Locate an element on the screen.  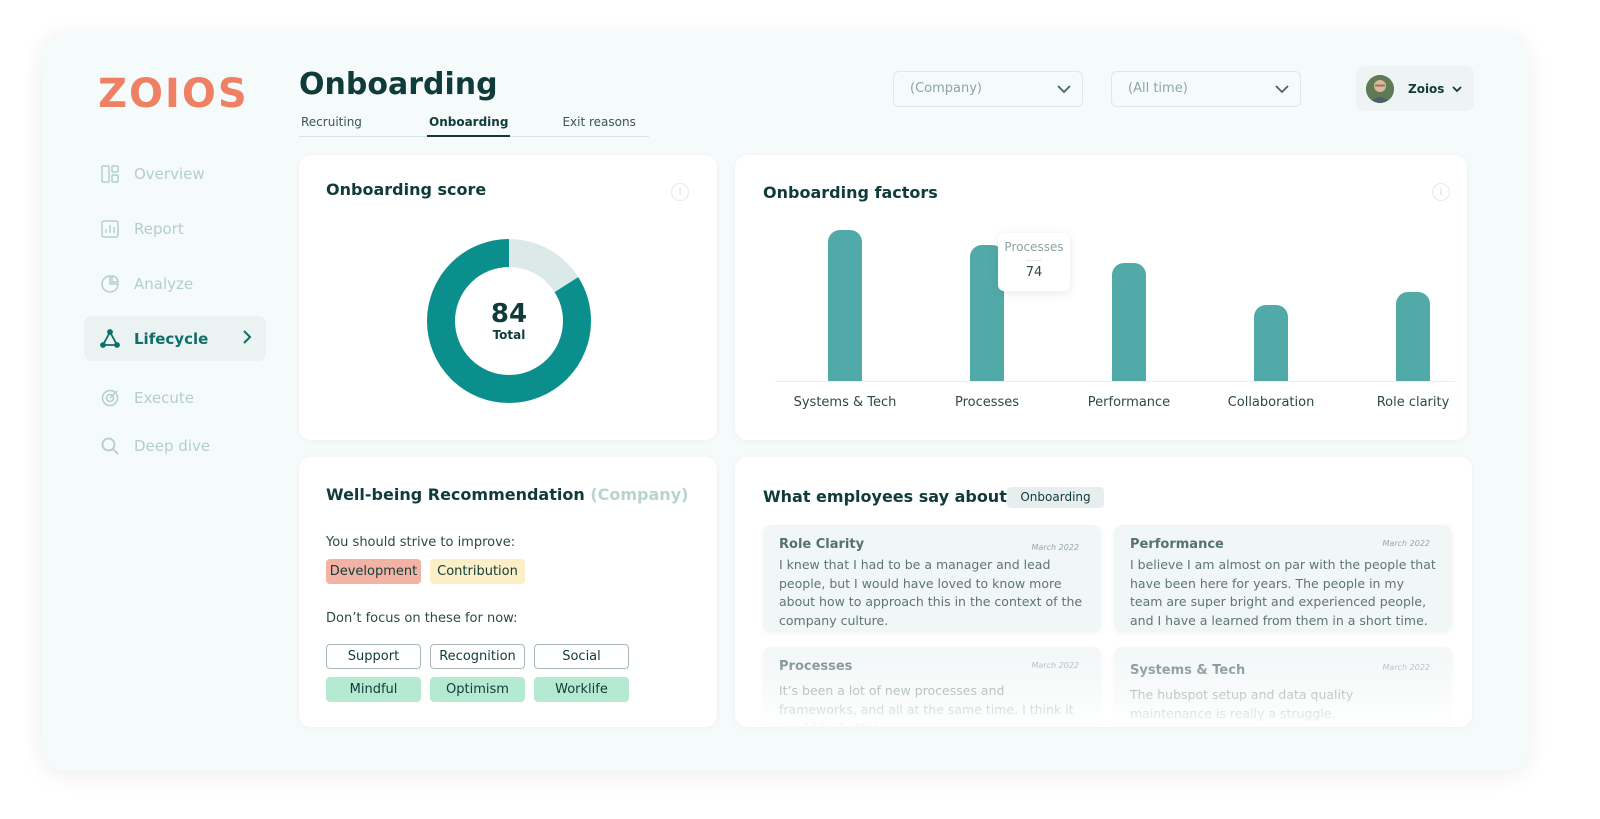
chip-mindful: Mindful is located at coordinates (373, 689).